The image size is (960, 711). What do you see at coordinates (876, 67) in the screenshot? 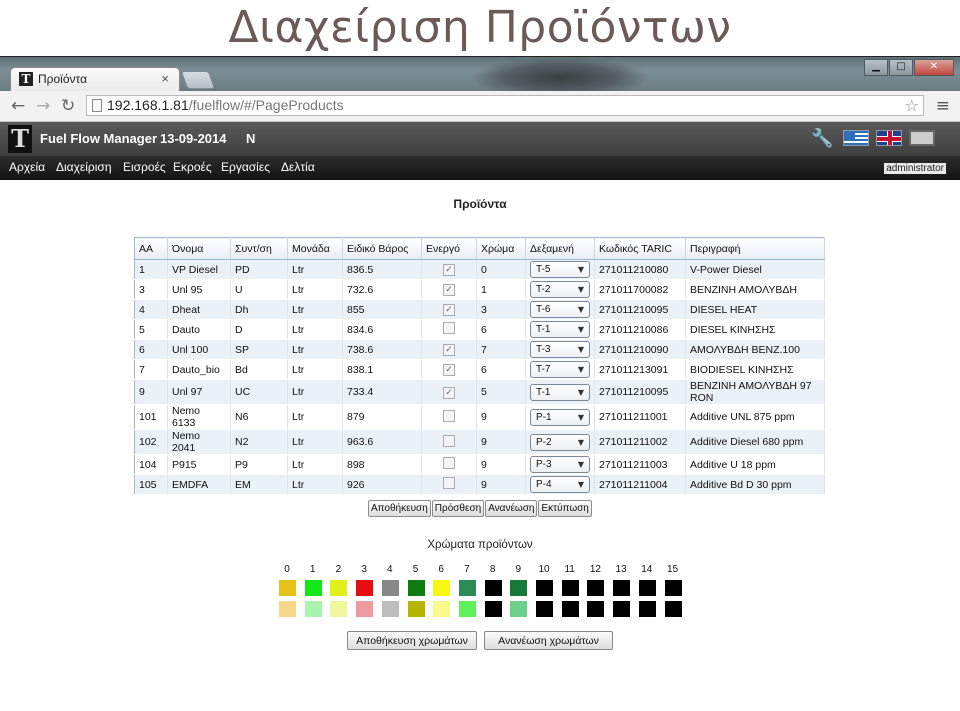
I see `minimize-button: ▁` at bounding box center [876, 67].